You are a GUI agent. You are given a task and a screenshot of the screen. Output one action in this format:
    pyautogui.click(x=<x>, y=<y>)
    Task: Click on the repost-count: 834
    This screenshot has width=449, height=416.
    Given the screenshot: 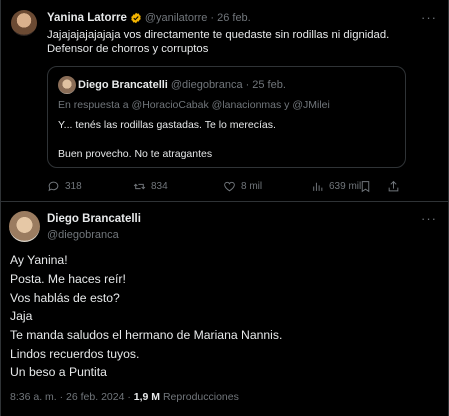 What is the action you would take?
    pyautogui.click(x=159, y=186)
    